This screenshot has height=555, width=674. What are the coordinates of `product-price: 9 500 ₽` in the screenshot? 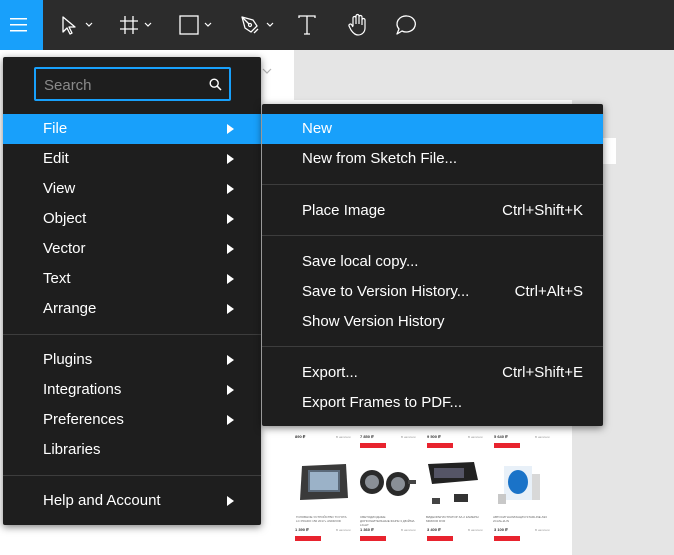 It's located at (434, 436).